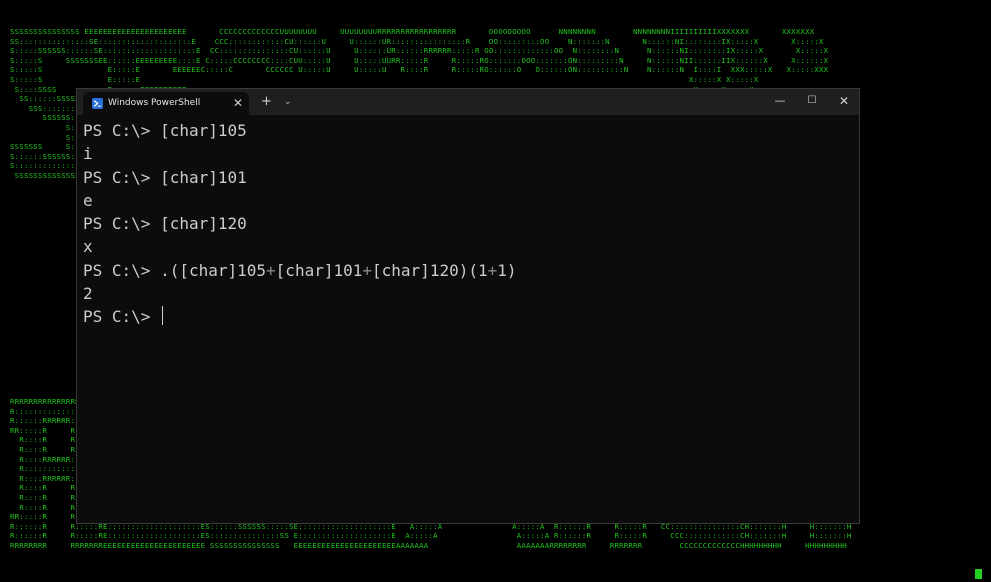 The width and height of the screenshot is (991, 582). What do you see at coordinates (780, 101) in the screenshot?
I see `minimize-button: —` at bounding box center [780, 101].